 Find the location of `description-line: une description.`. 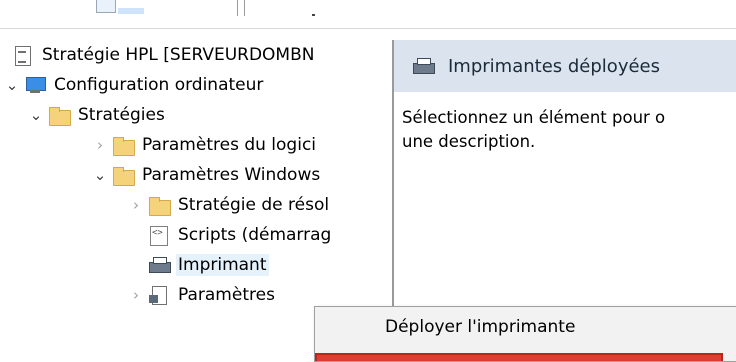

description-line: une description. is located at coordinates (469, 141).